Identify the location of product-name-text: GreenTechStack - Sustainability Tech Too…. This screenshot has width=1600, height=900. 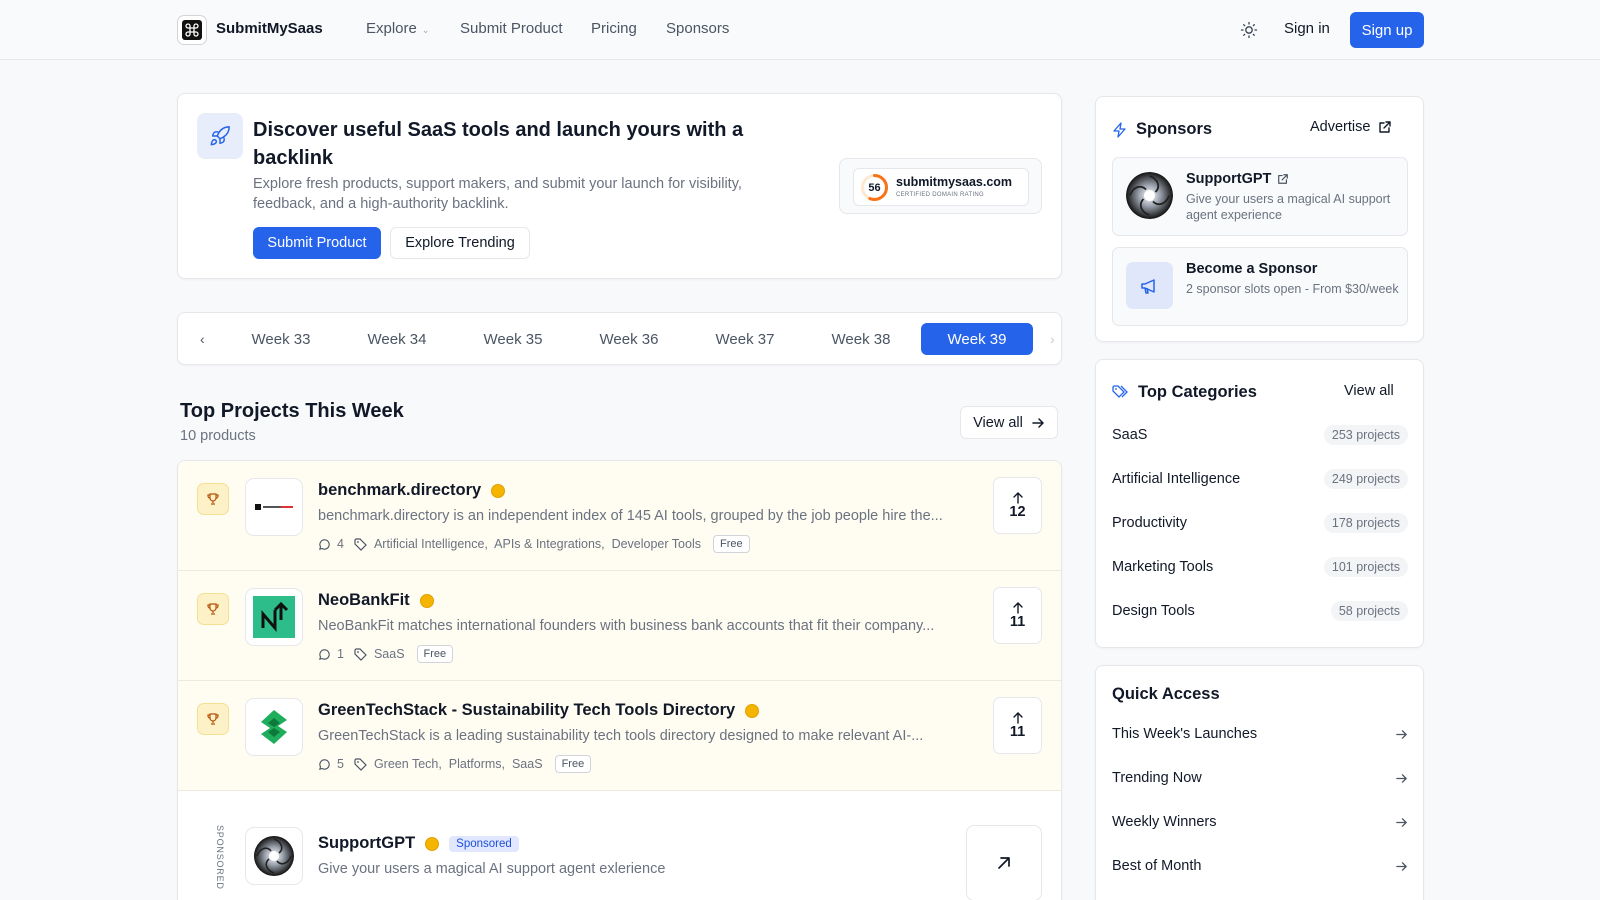
(527, 710).